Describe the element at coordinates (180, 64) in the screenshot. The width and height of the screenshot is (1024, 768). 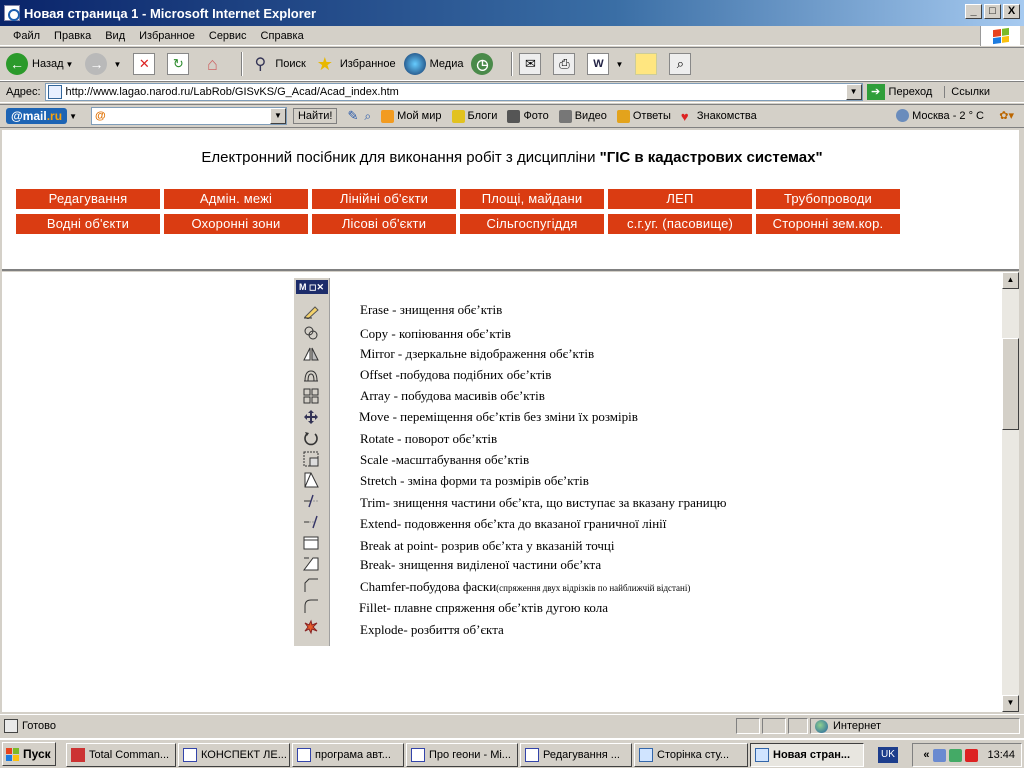
I see `refresh-button: ↻` at that location.